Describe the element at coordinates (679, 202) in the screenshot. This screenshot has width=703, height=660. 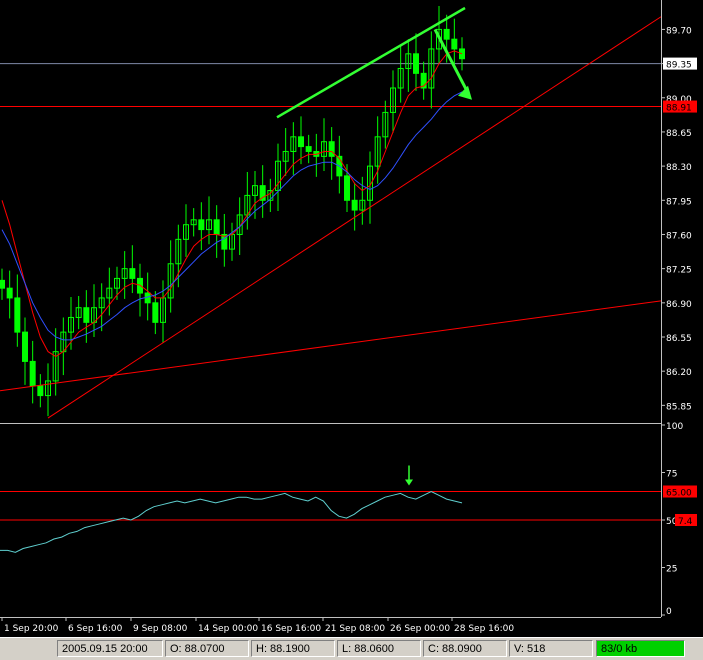
I see `price-tick-label: 87.95` at that location.